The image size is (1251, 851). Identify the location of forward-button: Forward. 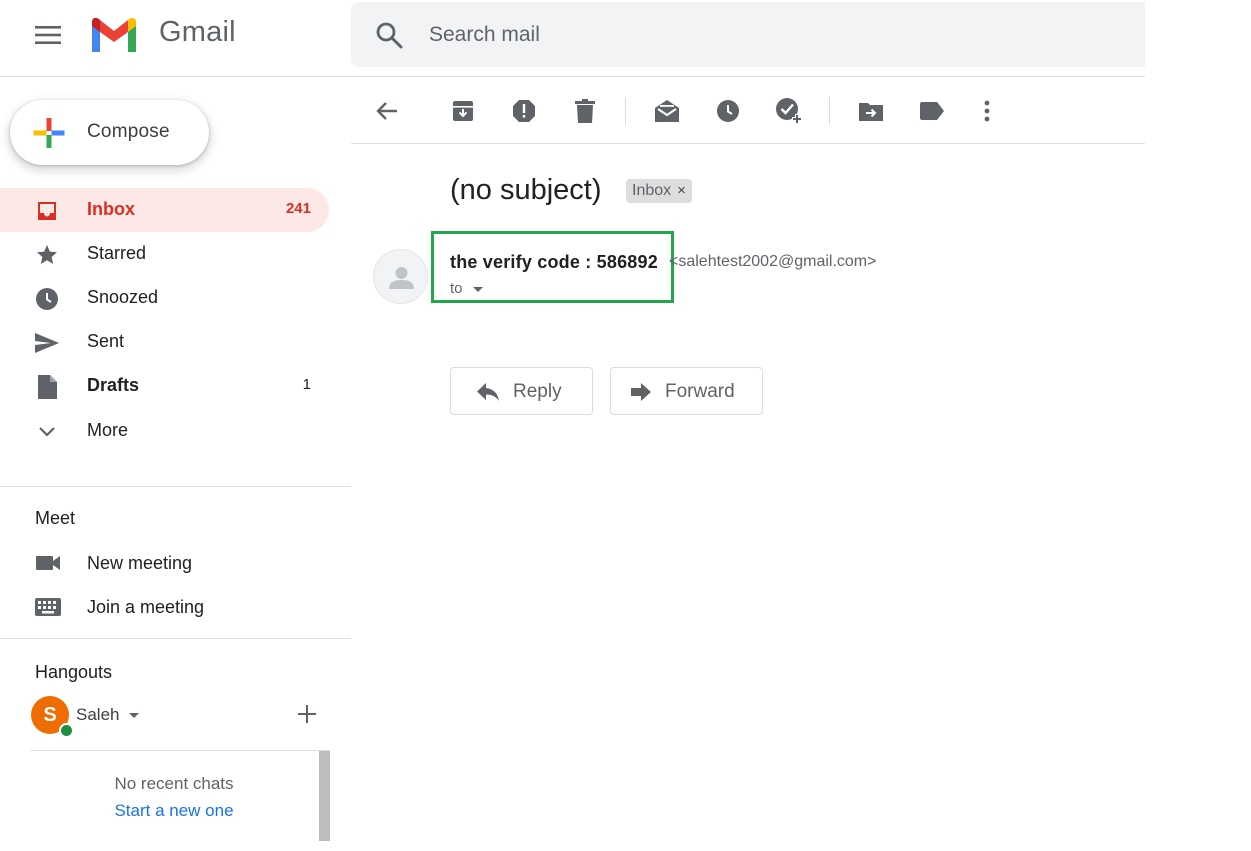
(686, 391).